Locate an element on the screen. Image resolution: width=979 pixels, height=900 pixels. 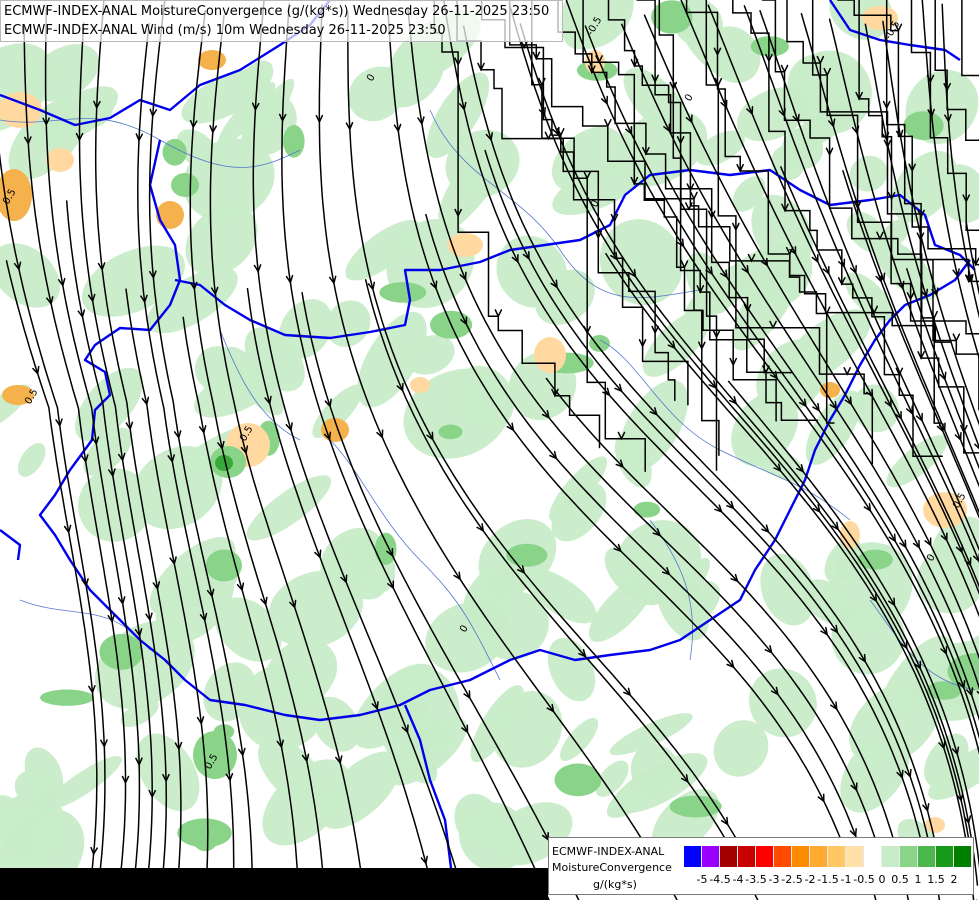
legend-tick-label: 0 is located at coordinates (882, 879).